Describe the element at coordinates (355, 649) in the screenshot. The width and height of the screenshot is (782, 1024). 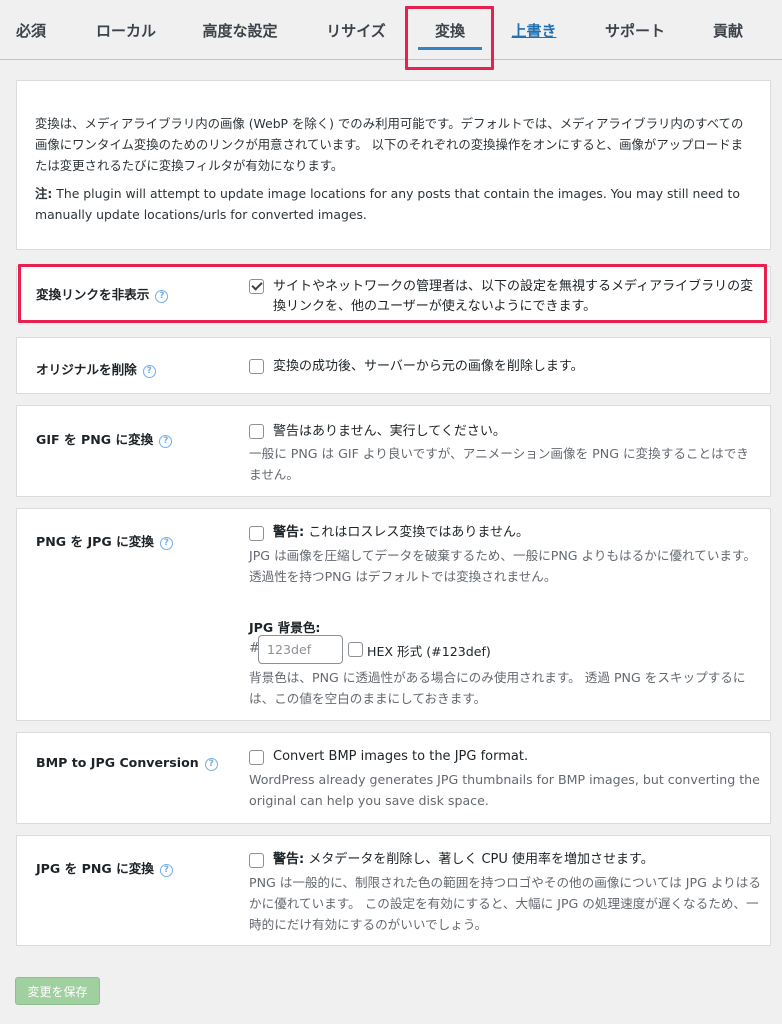
I see `hex-format-swatch` at that location.